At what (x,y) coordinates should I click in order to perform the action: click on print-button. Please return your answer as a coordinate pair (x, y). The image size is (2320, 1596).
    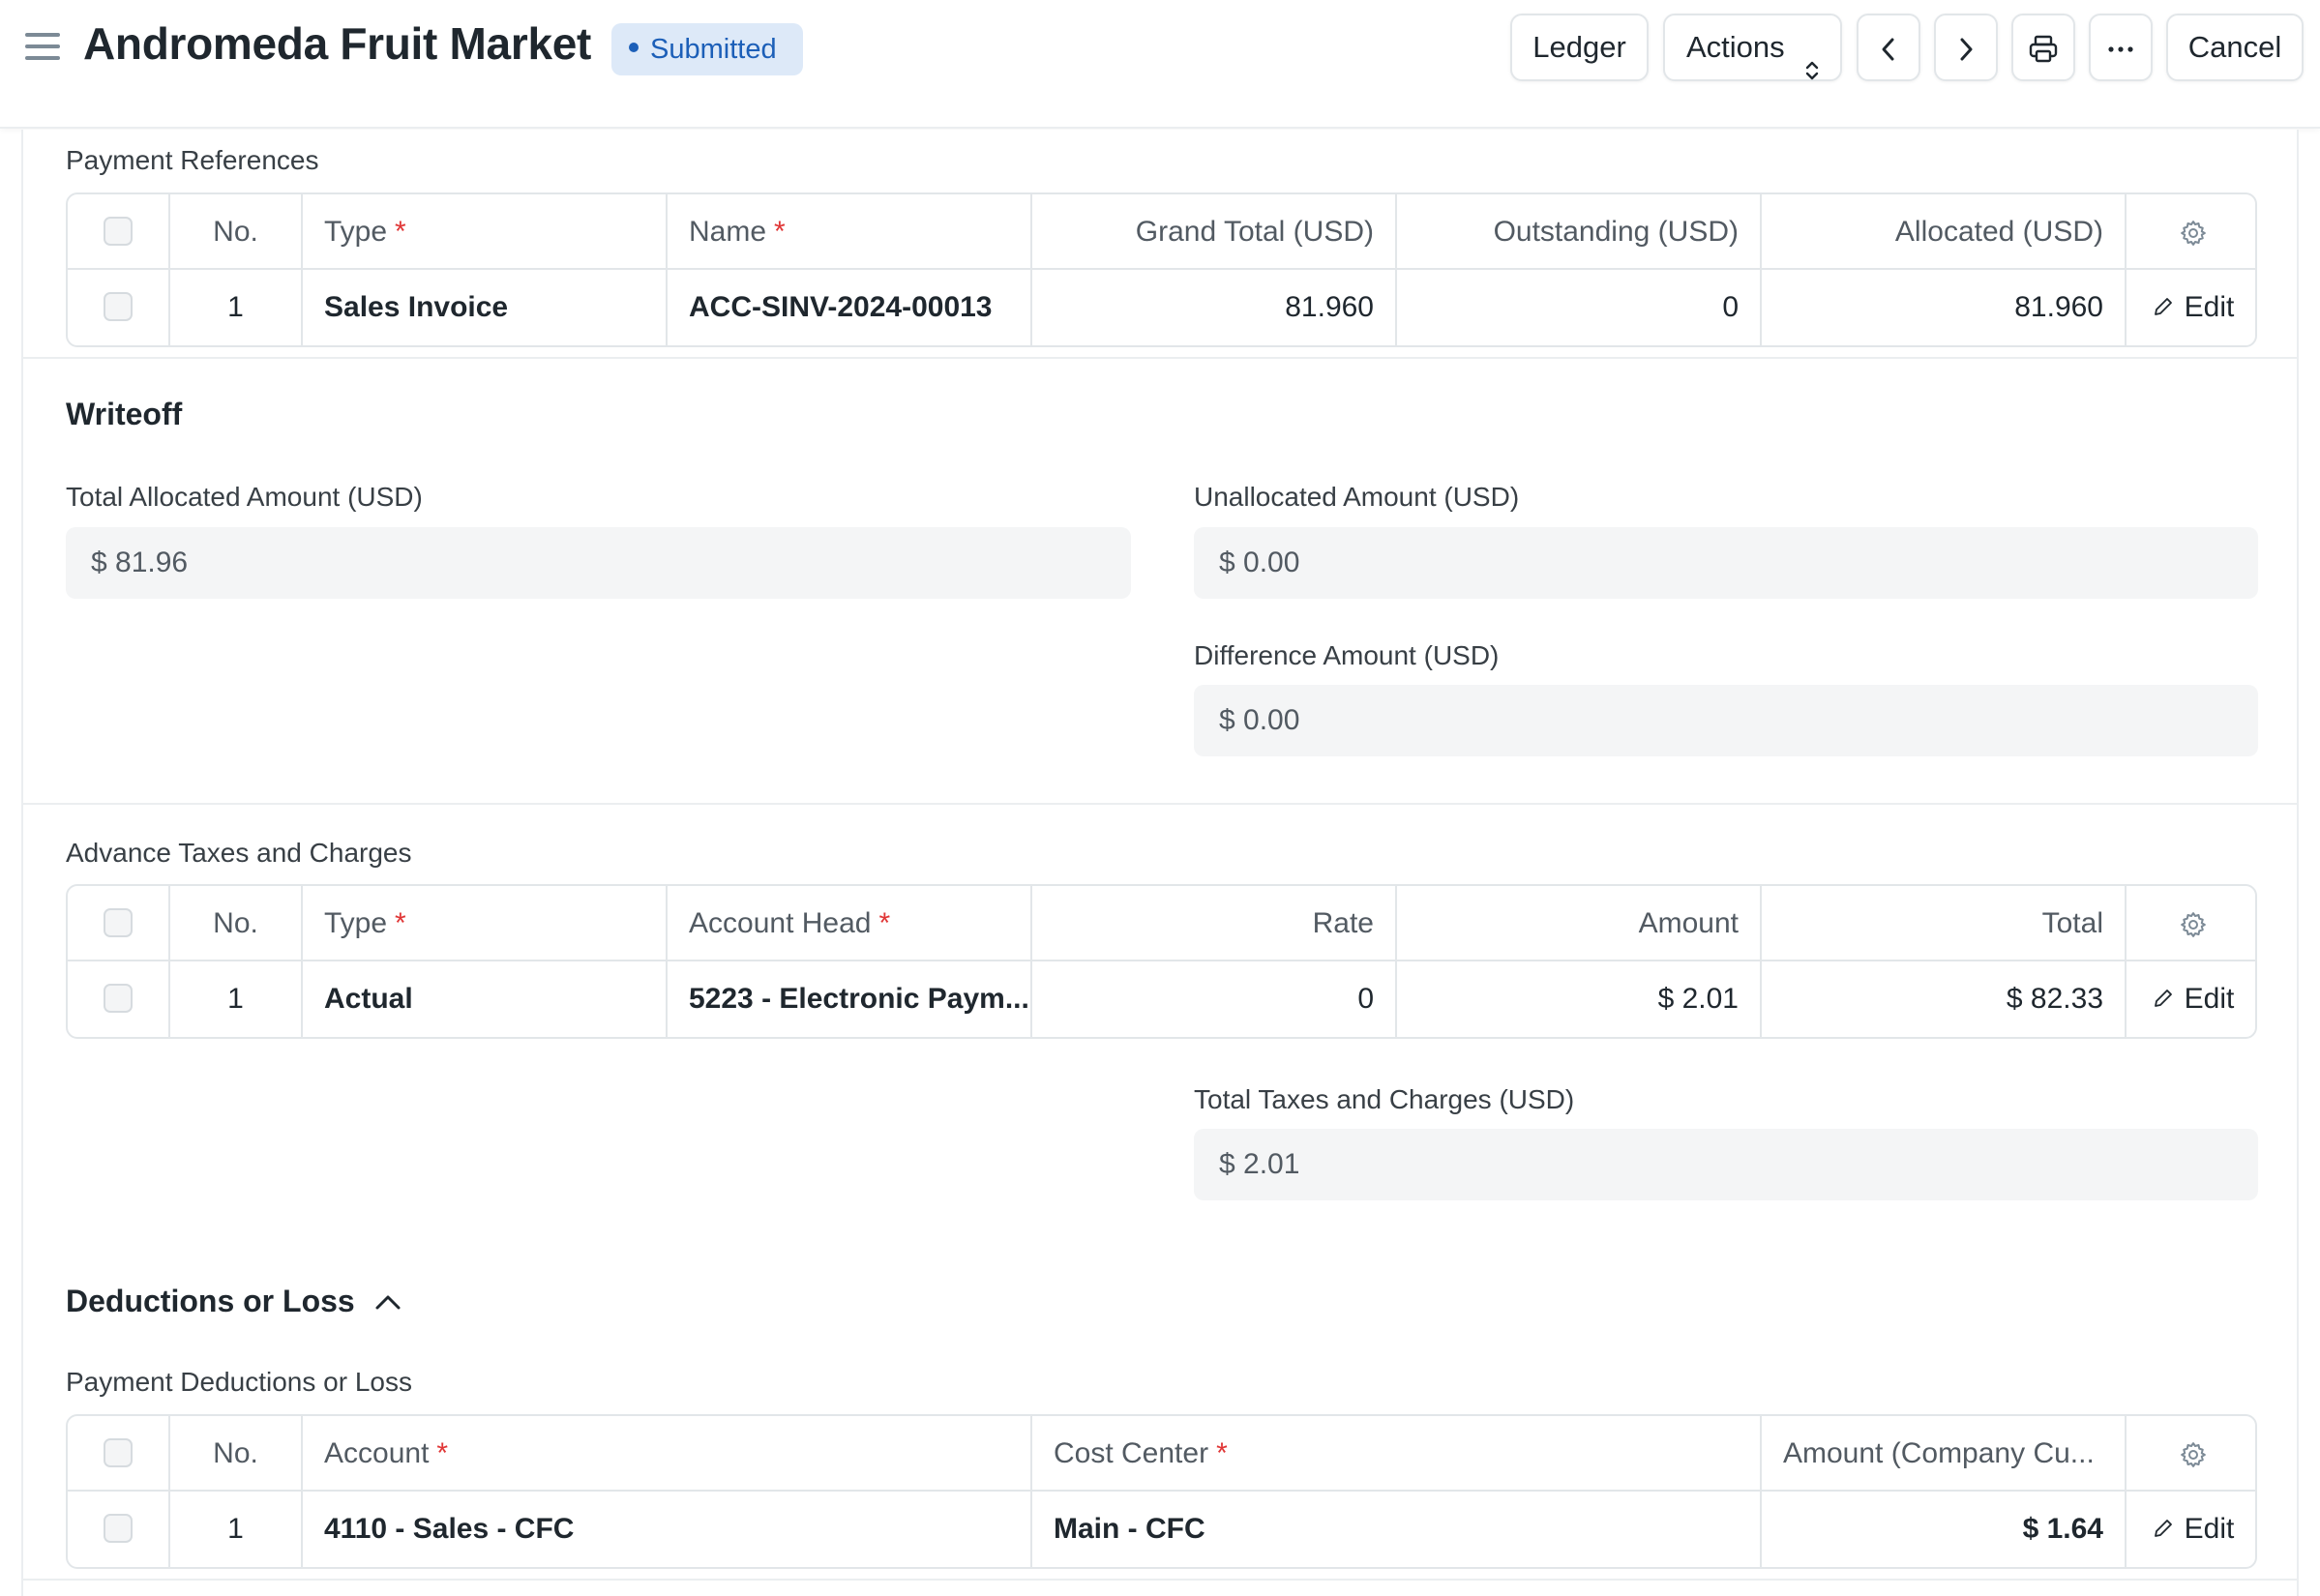
    Looking at the image, I should click on (2043, 47).